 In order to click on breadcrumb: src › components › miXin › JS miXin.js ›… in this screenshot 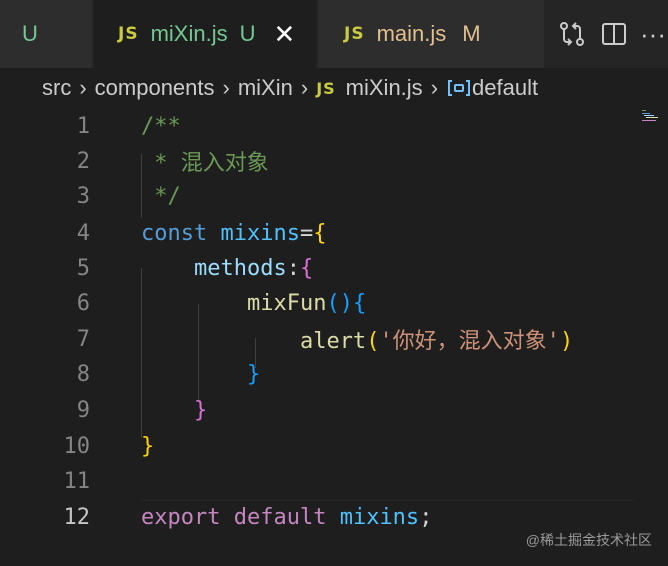, I will do `click(334, 88)`.